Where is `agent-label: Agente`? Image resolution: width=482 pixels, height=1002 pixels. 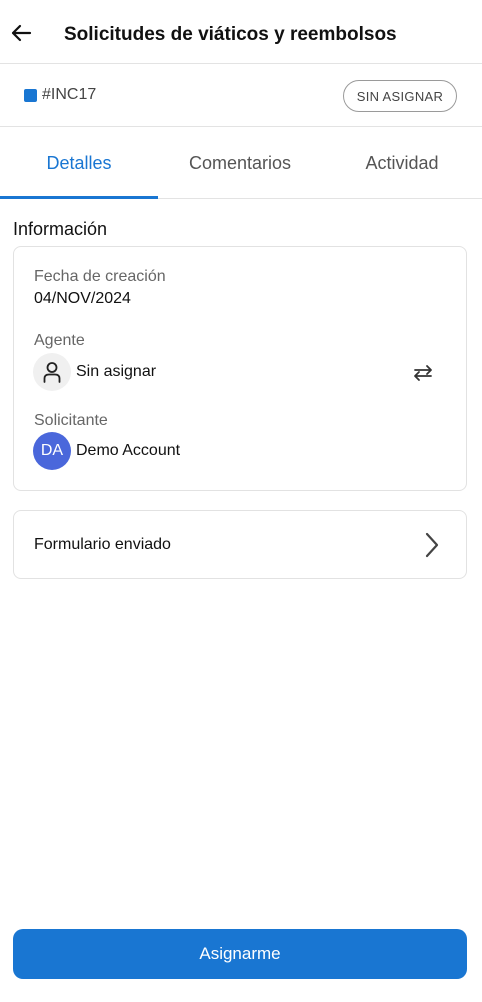
agent-label: Agente is located at coordinates (59, 340).